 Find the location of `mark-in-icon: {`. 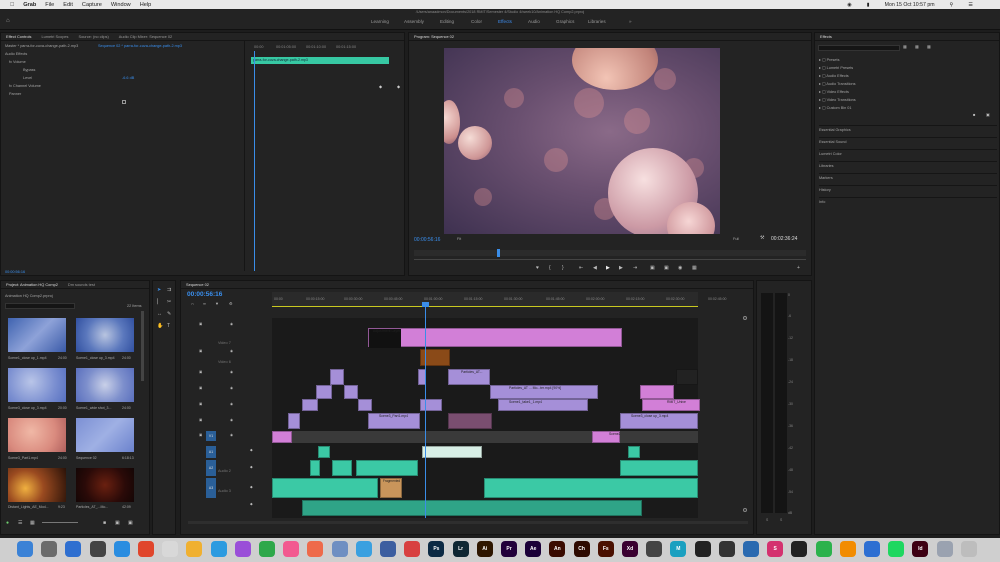

mark-in-icon: { is located at coordinates (550, 268).